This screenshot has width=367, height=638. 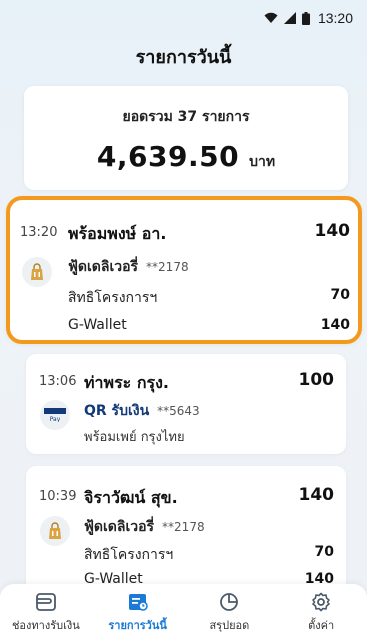 What do you see at coordinates (316, 380) in the screenshot?
I see `transaction-amount: 100` at bounding box center [316, 380].